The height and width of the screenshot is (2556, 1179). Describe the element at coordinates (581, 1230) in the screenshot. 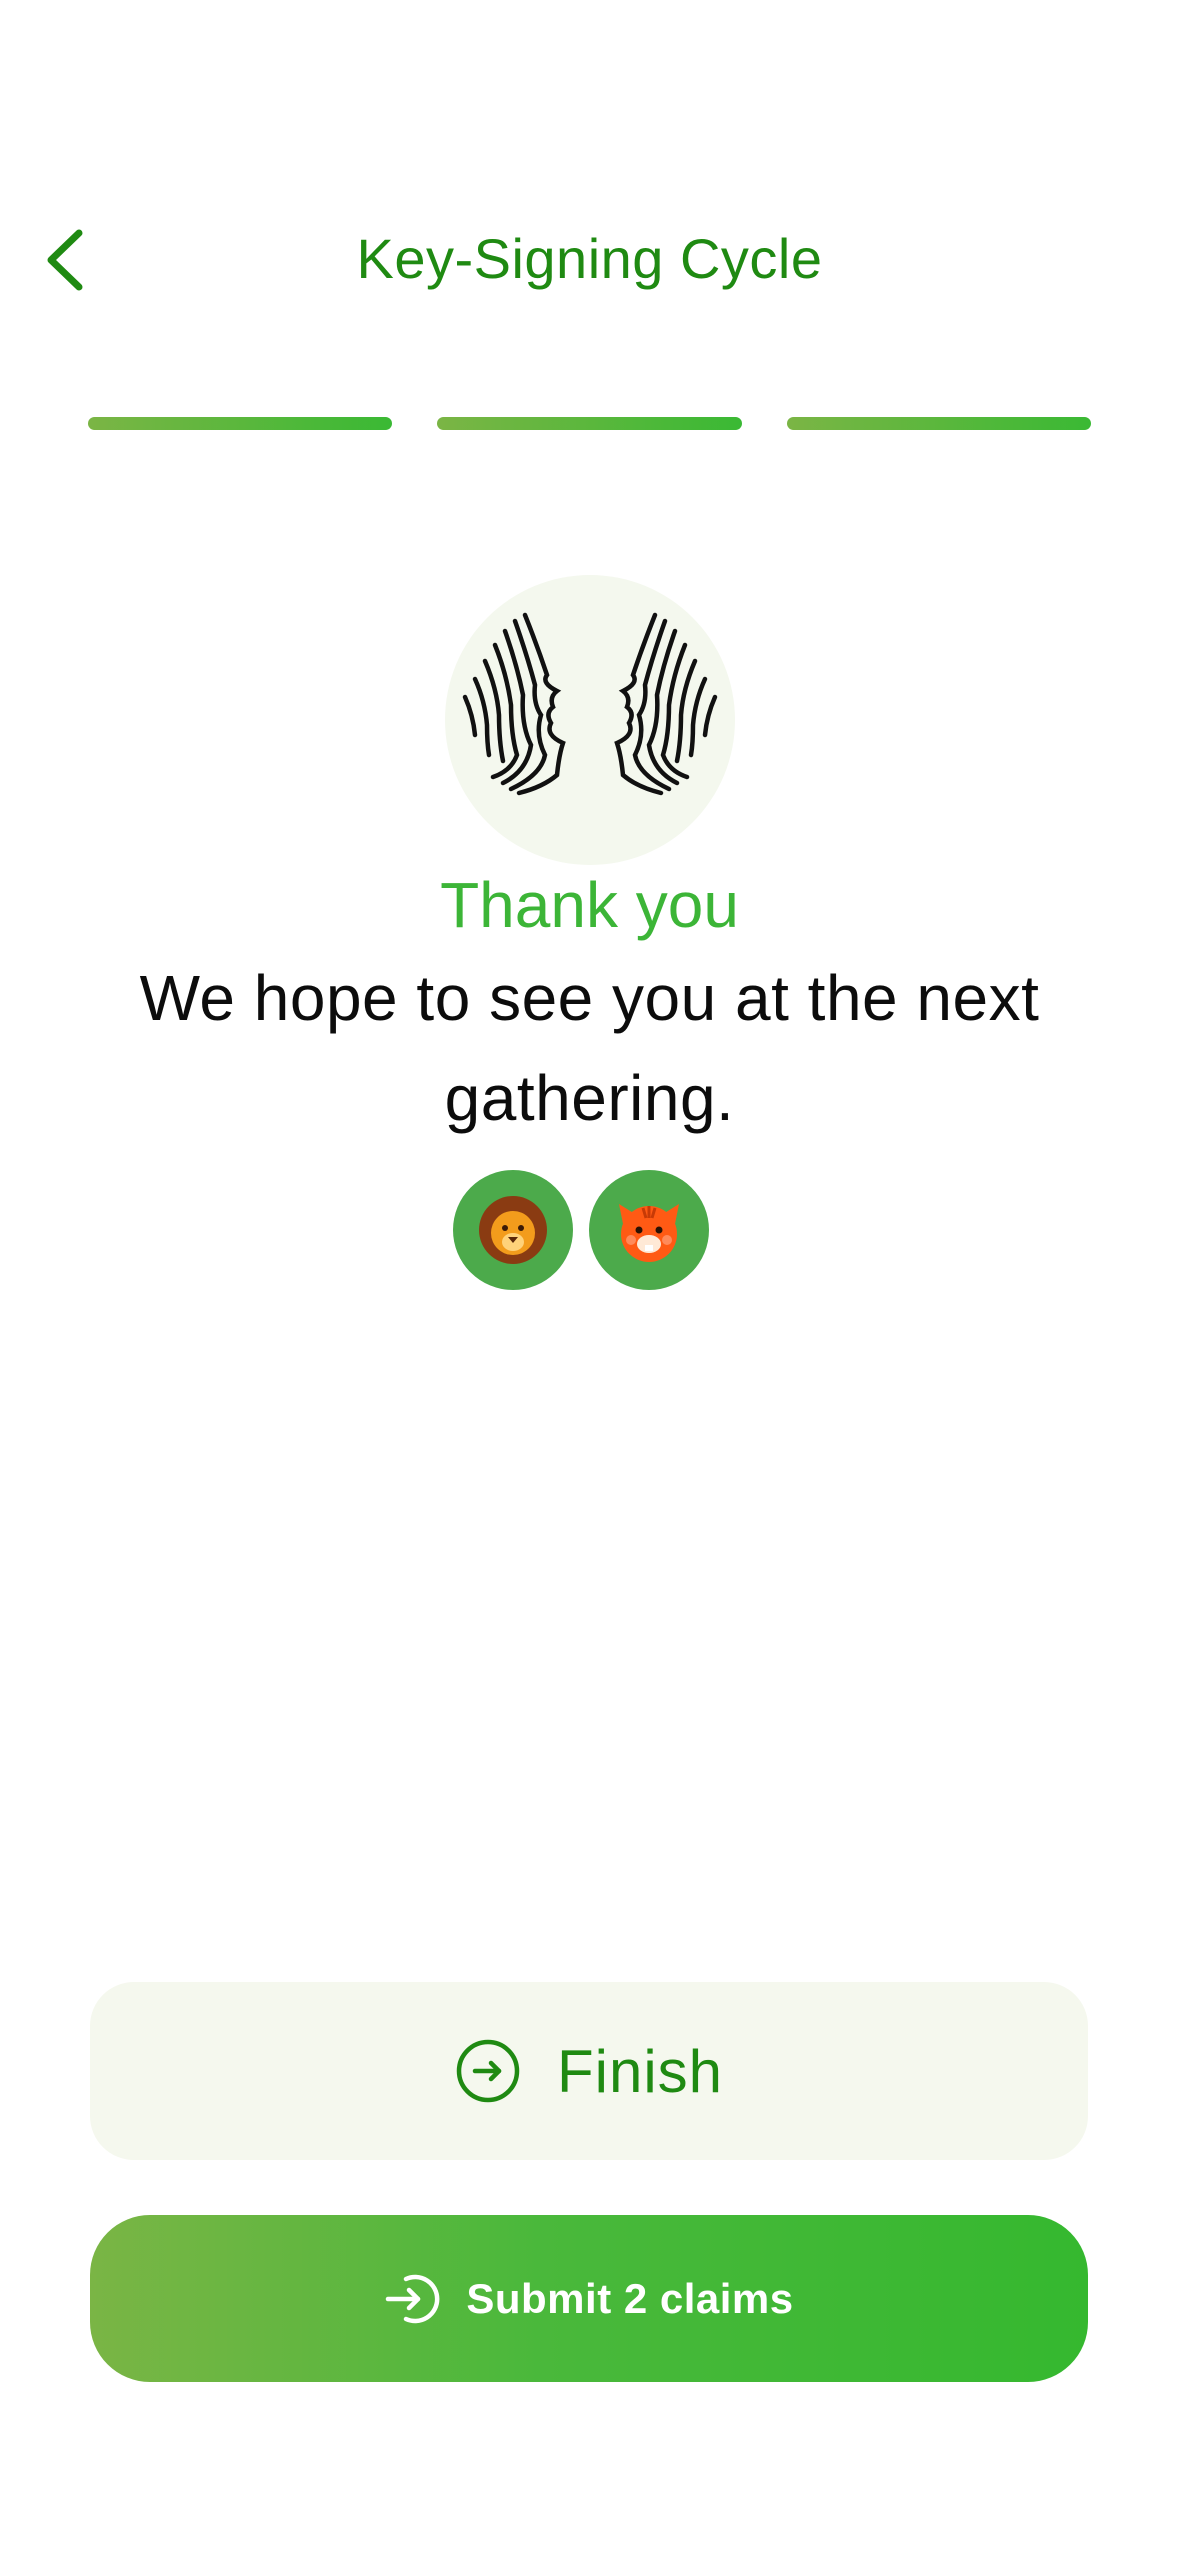

I see `participant-avatars` at that location.